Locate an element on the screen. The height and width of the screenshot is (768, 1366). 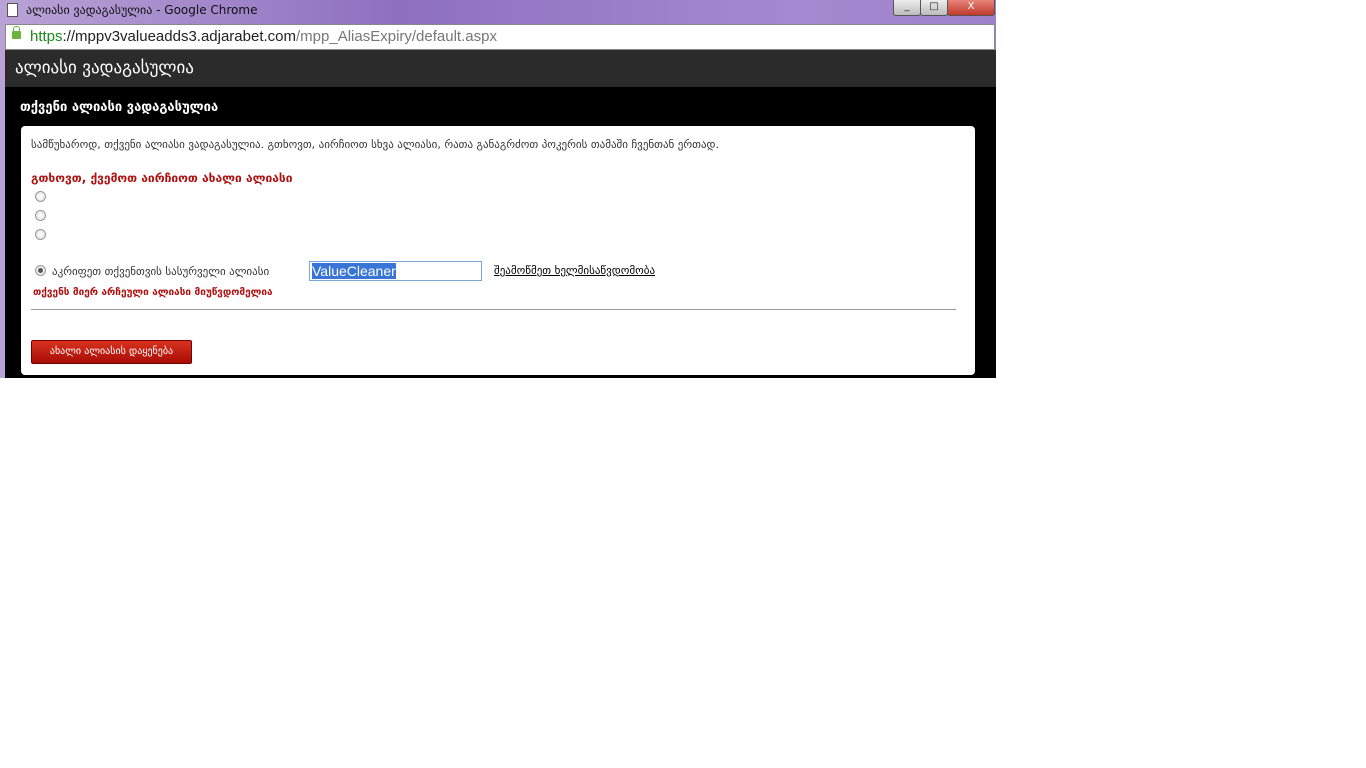
maximize-button: □ is located at coordinates (934, 8).